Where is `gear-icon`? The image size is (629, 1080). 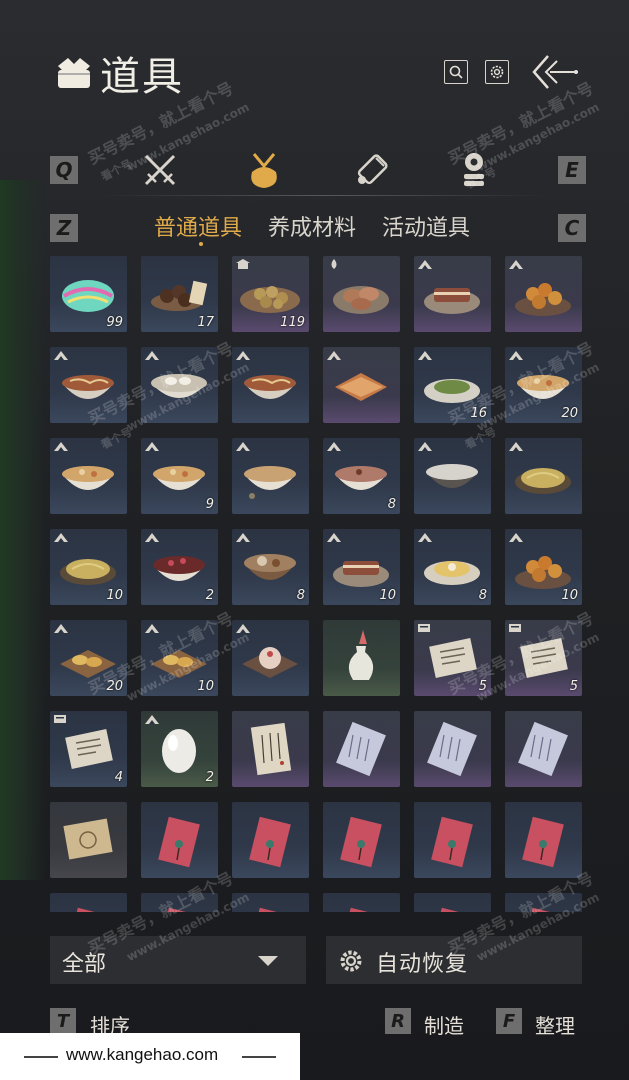
gear-icon is located at coordinates (497, 72).